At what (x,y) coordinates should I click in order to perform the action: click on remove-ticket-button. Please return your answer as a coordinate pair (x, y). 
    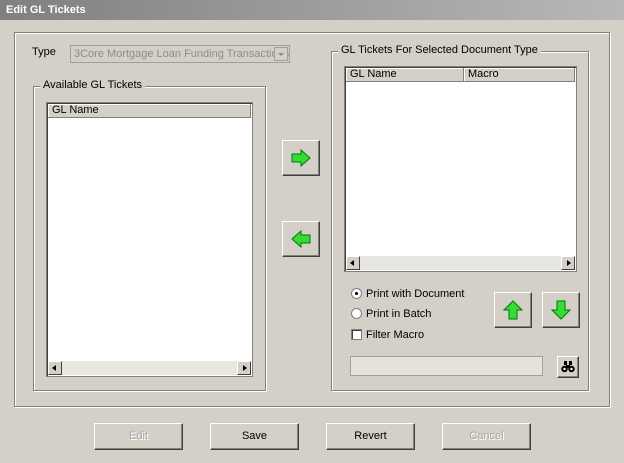
    Looking at the image, I should click on (301, 239).